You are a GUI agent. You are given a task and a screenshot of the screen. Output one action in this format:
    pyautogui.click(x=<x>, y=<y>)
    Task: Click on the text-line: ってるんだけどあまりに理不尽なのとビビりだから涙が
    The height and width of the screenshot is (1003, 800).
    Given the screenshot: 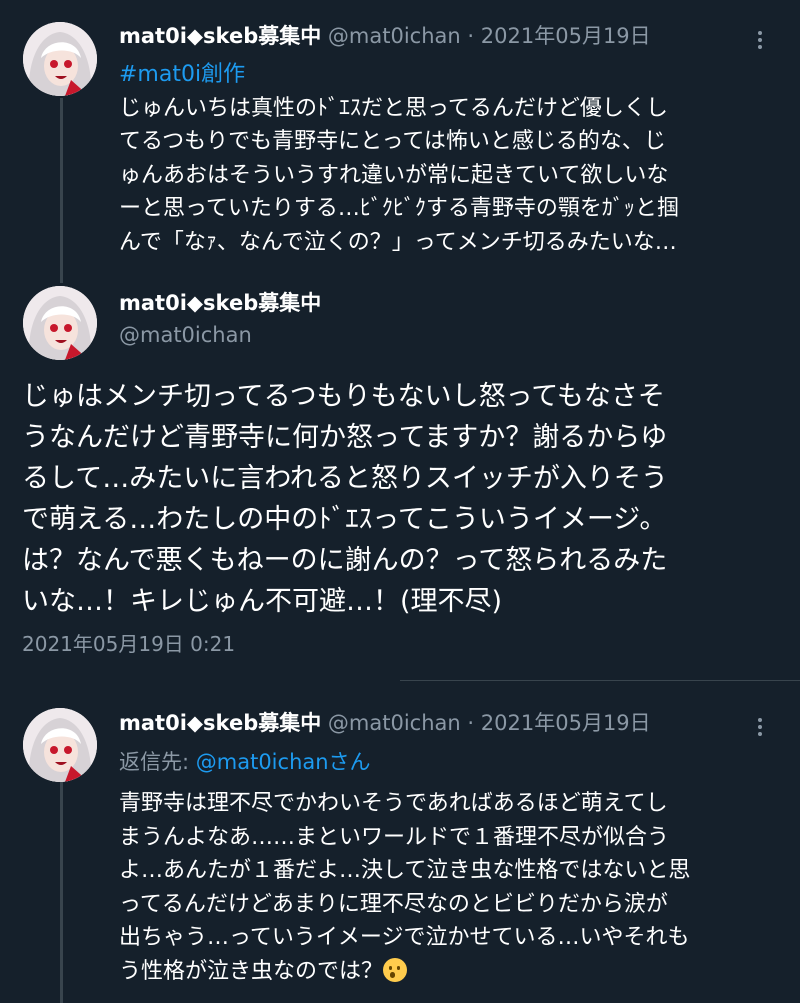 What is the action you would take?
    pyautogui.click(x=393, y=904)
    